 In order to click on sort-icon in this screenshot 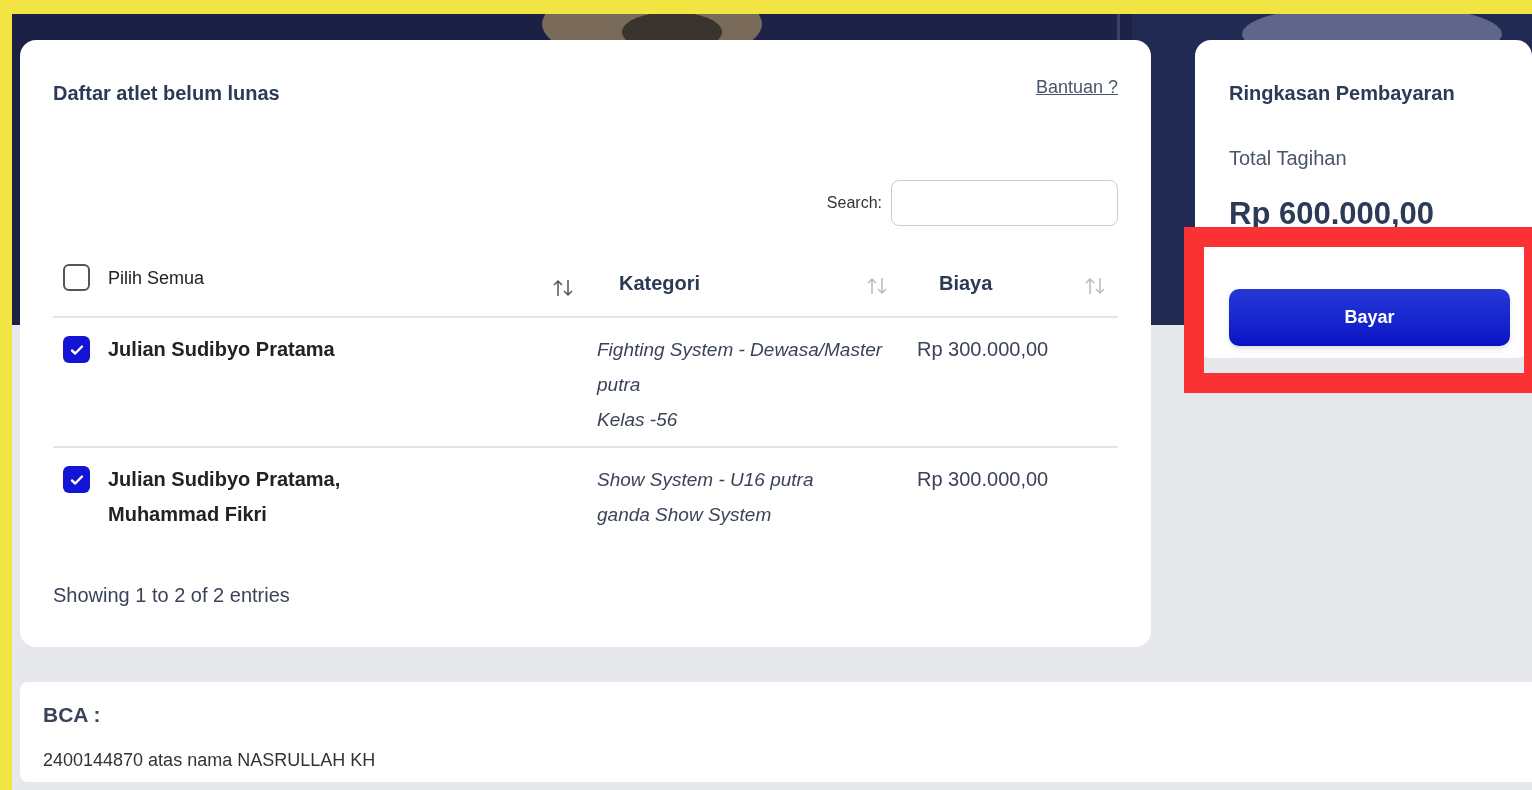, I will do `click(563, 288)`.